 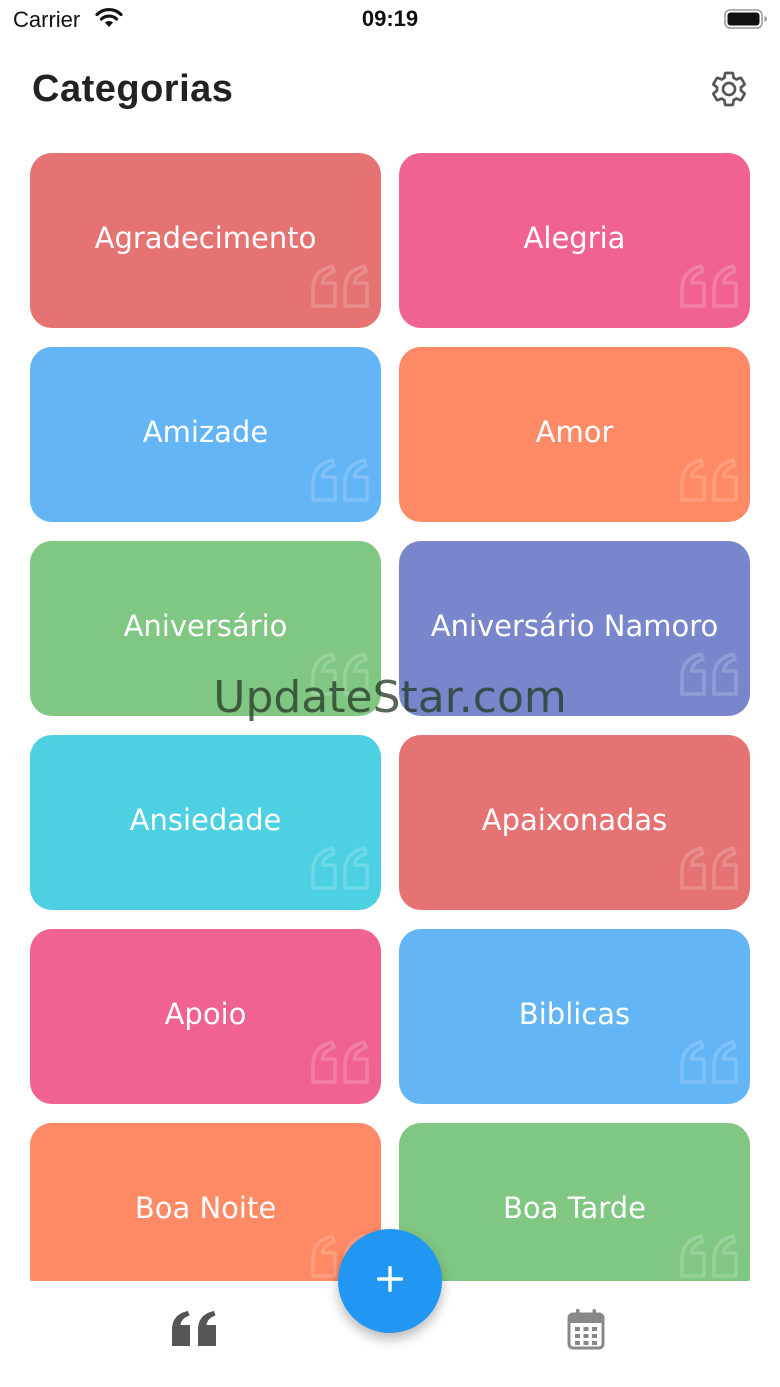 I want to click on calendar-icon, so click(x=586, y=1331).